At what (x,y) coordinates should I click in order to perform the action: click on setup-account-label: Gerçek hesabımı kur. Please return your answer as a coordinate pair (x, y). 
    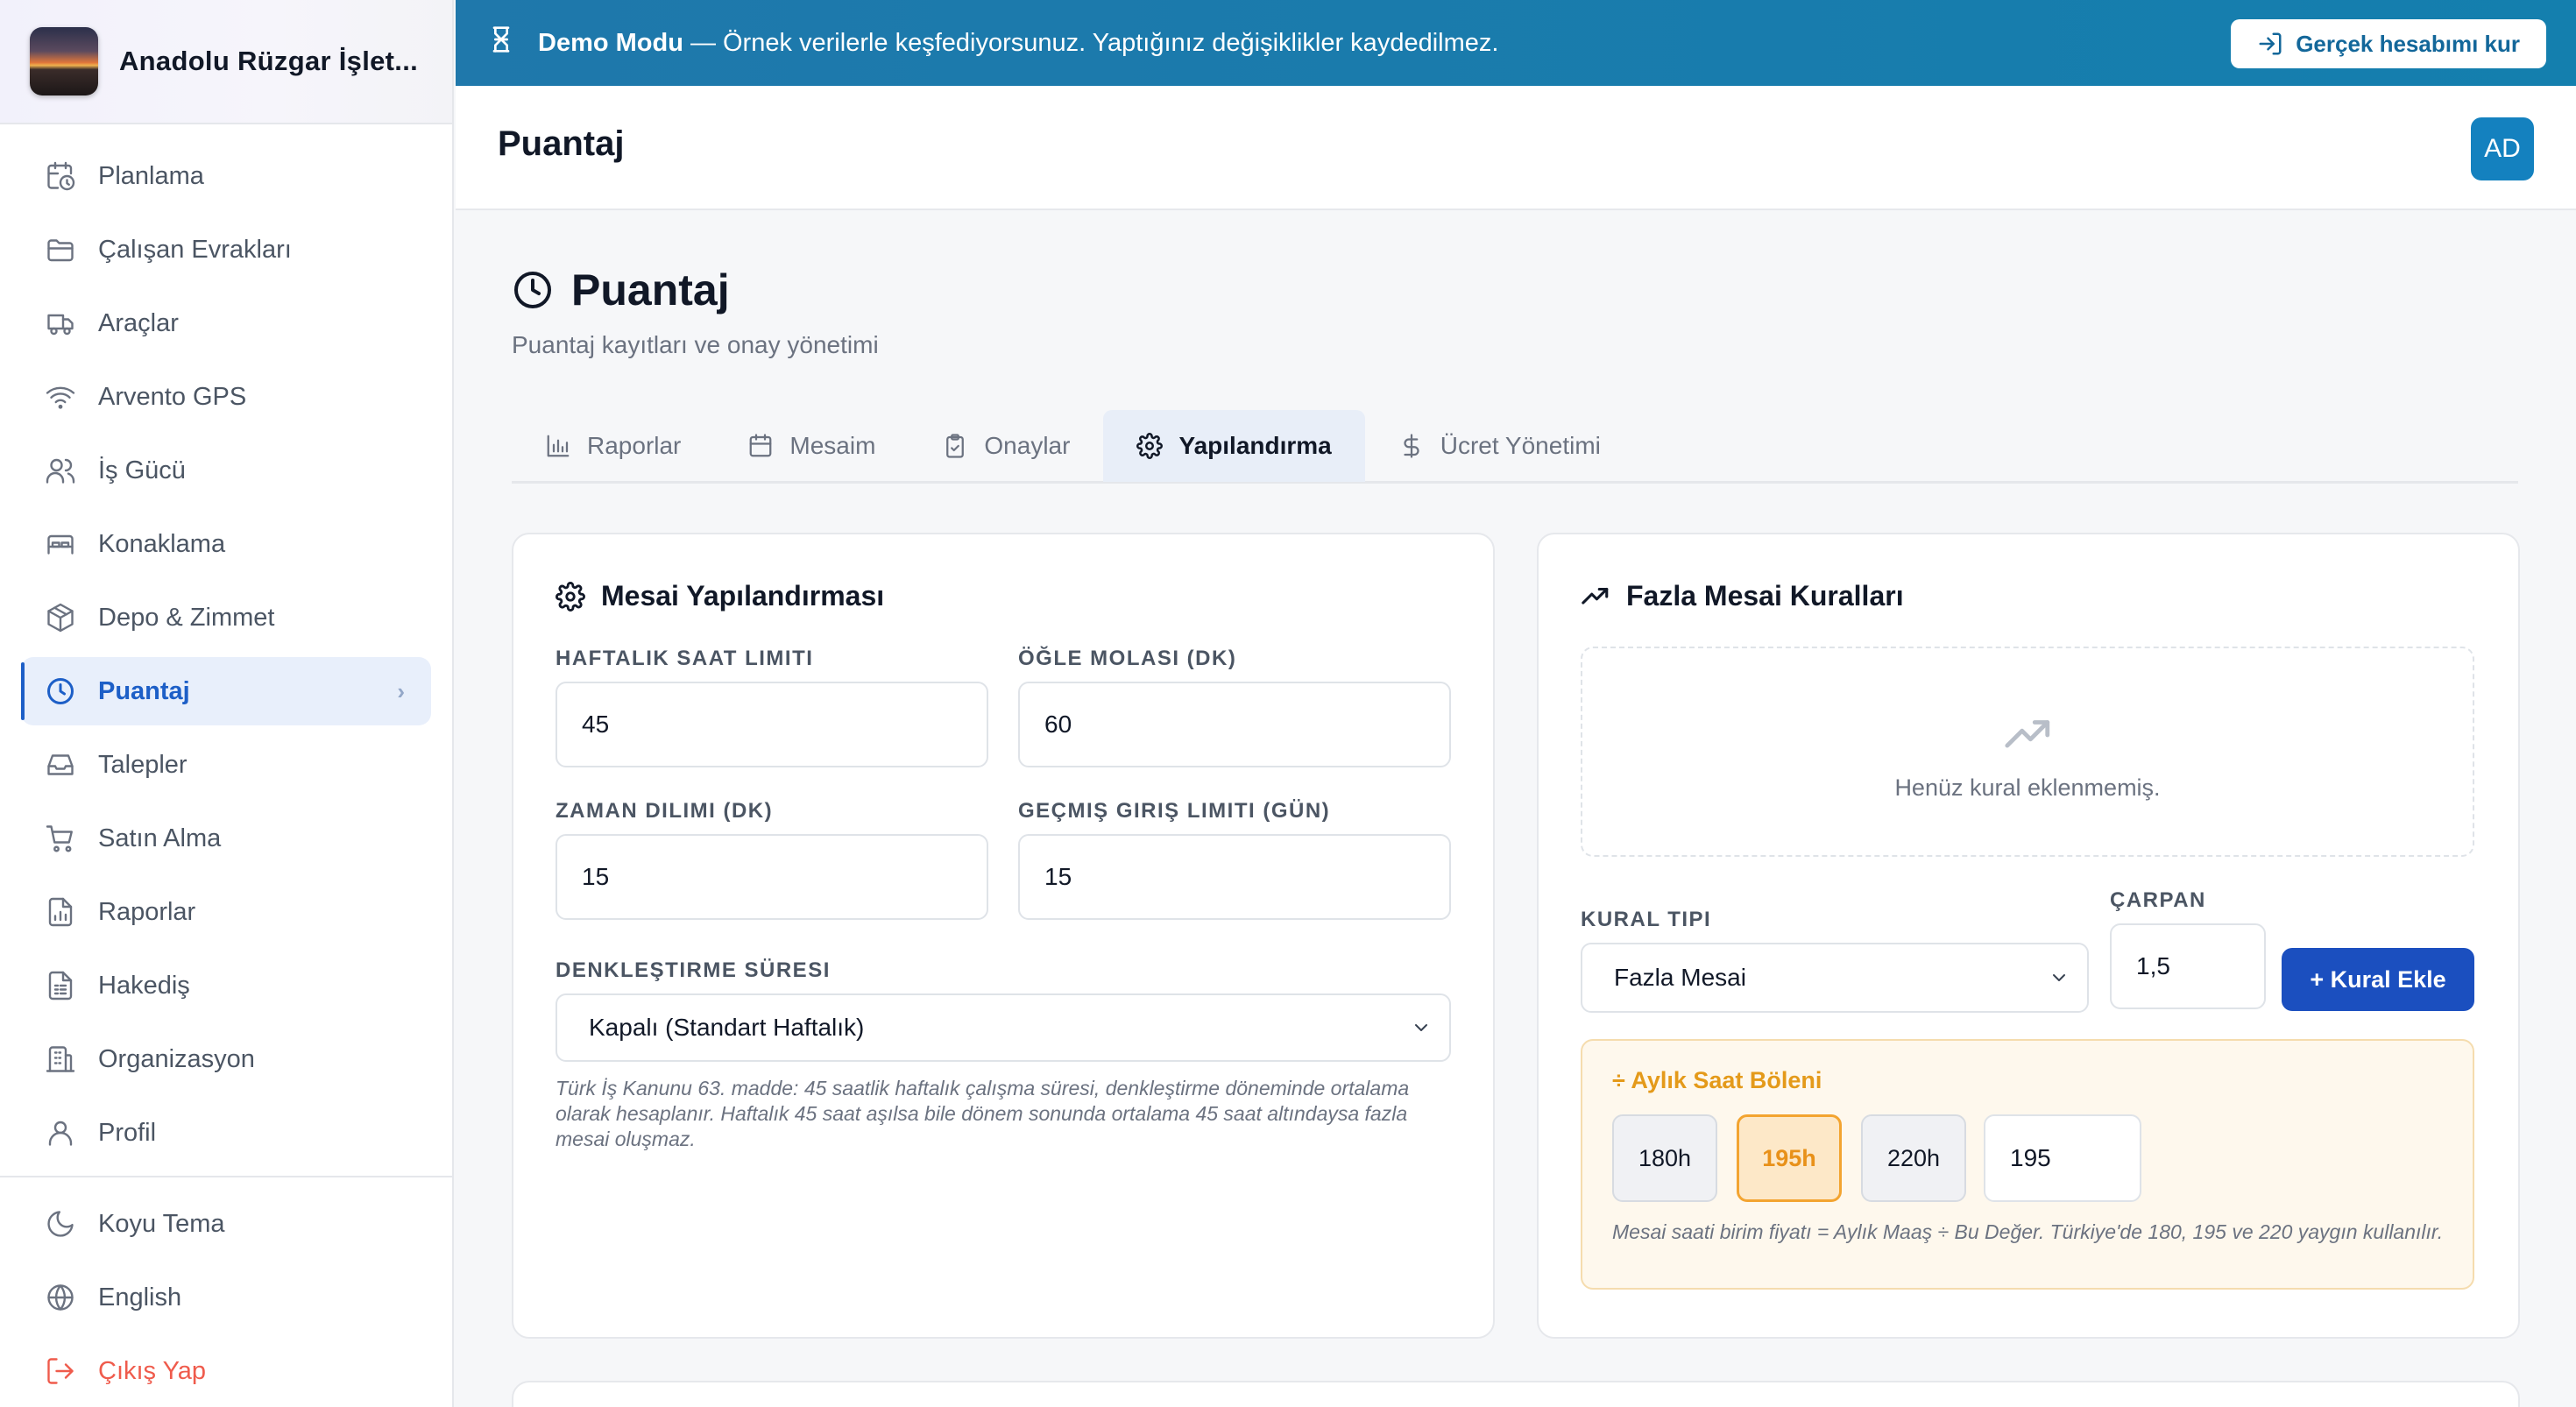
    Looking at the image, I should click on (2408, 43).